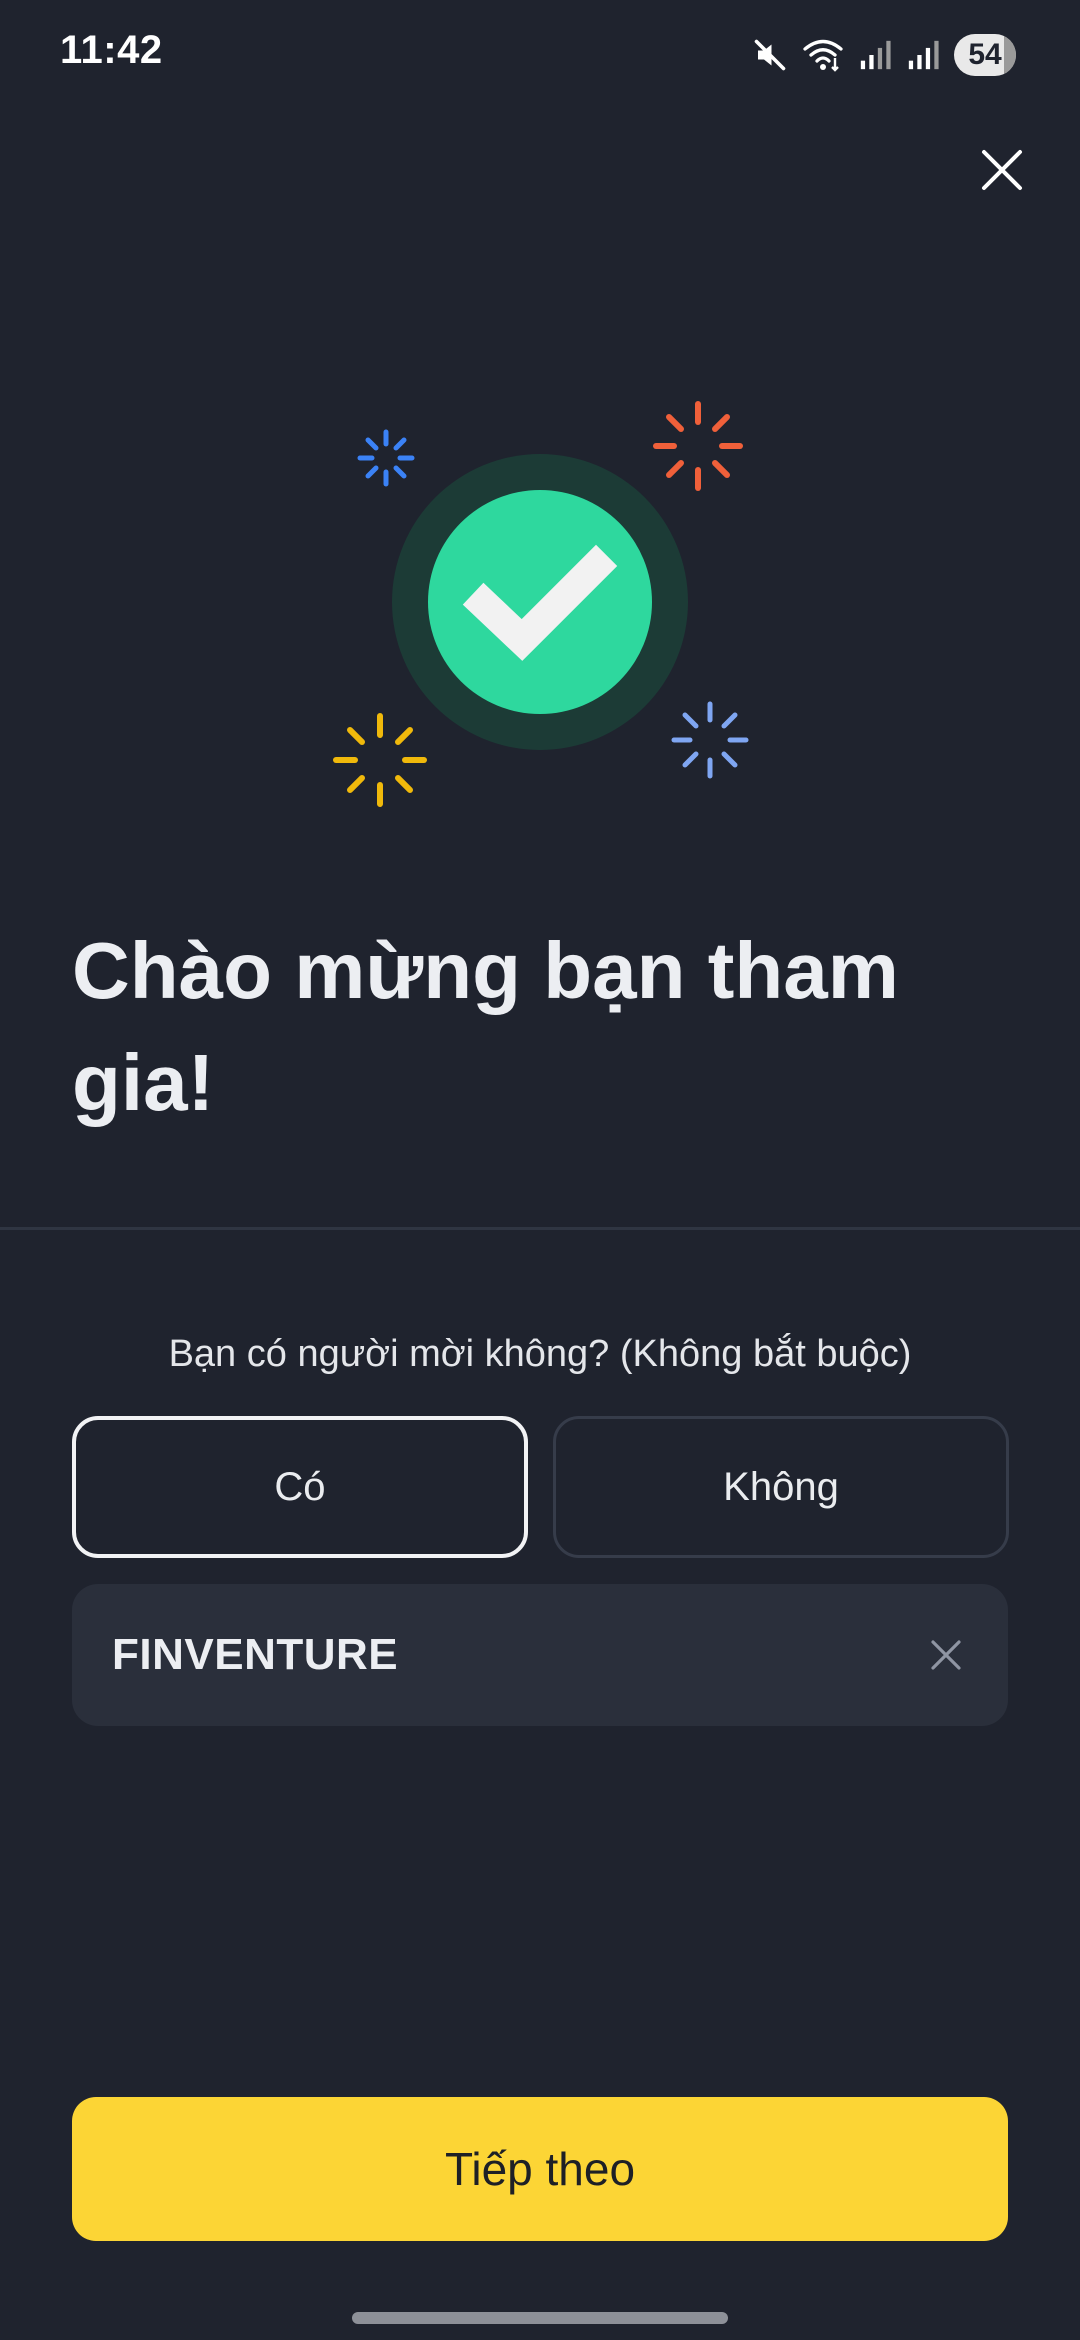 The image size is (1080, 2340). I want to click on divider, so click(540, 1228).